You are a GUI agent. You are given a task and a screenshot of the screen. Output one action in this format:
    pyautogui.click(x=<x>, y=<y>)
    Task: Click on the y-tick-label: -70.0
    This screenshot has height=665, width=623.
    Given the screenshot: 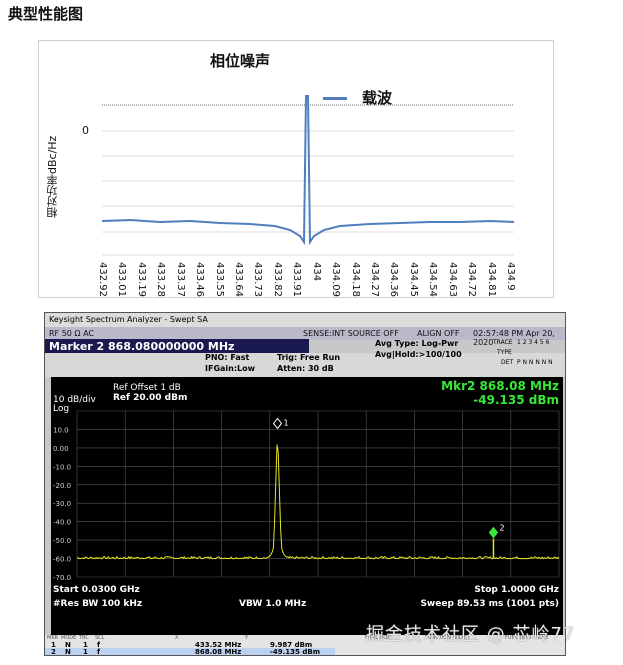 What is the action you would take?
    pyautogui.click(x=62, y=578)
    